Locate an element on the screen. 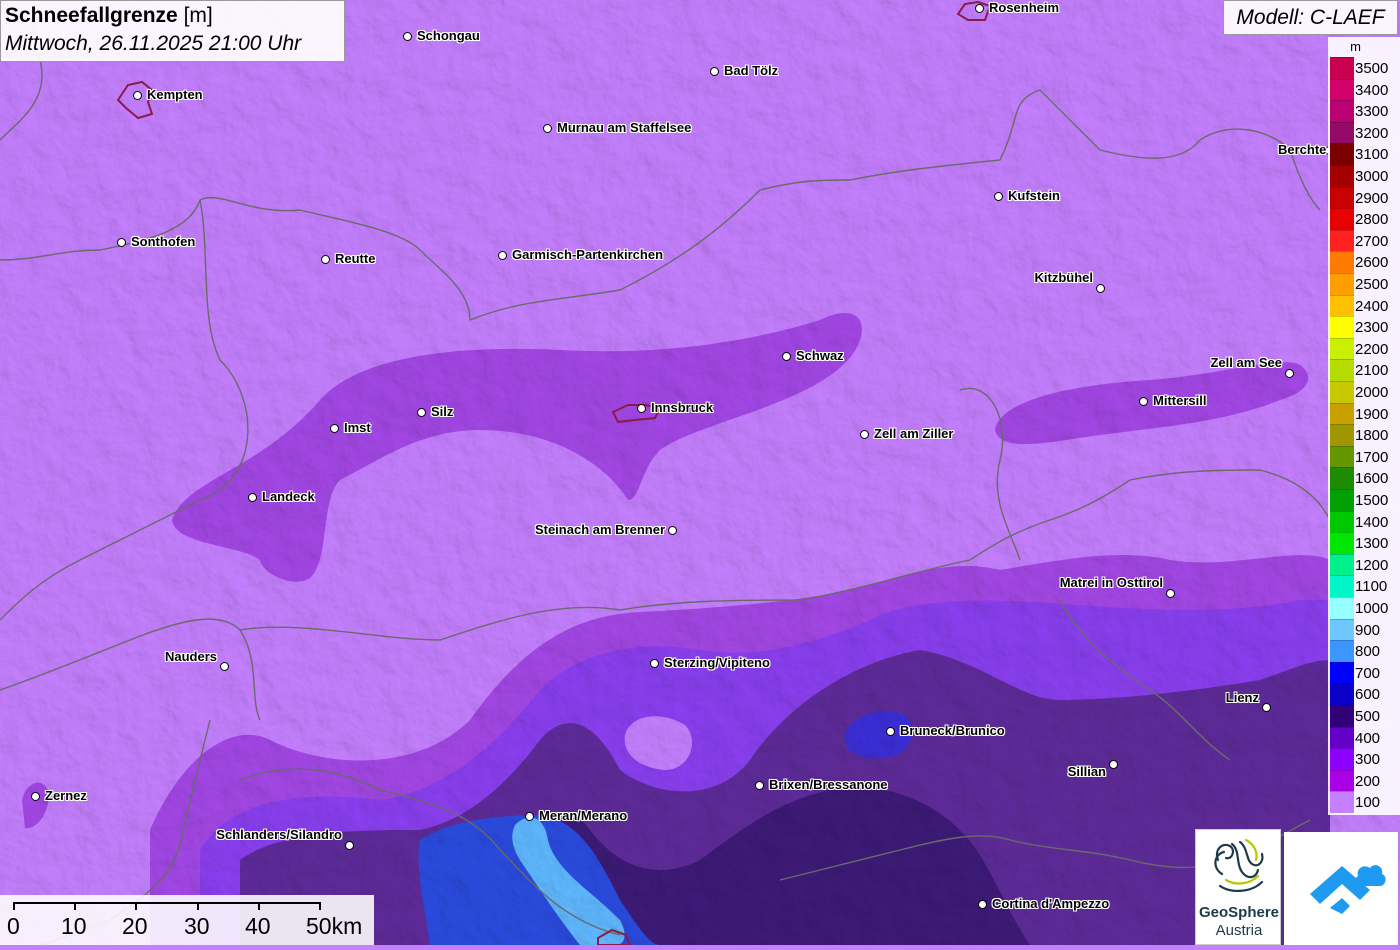  city-label: Berchte is located at coordinates (1302, 149).